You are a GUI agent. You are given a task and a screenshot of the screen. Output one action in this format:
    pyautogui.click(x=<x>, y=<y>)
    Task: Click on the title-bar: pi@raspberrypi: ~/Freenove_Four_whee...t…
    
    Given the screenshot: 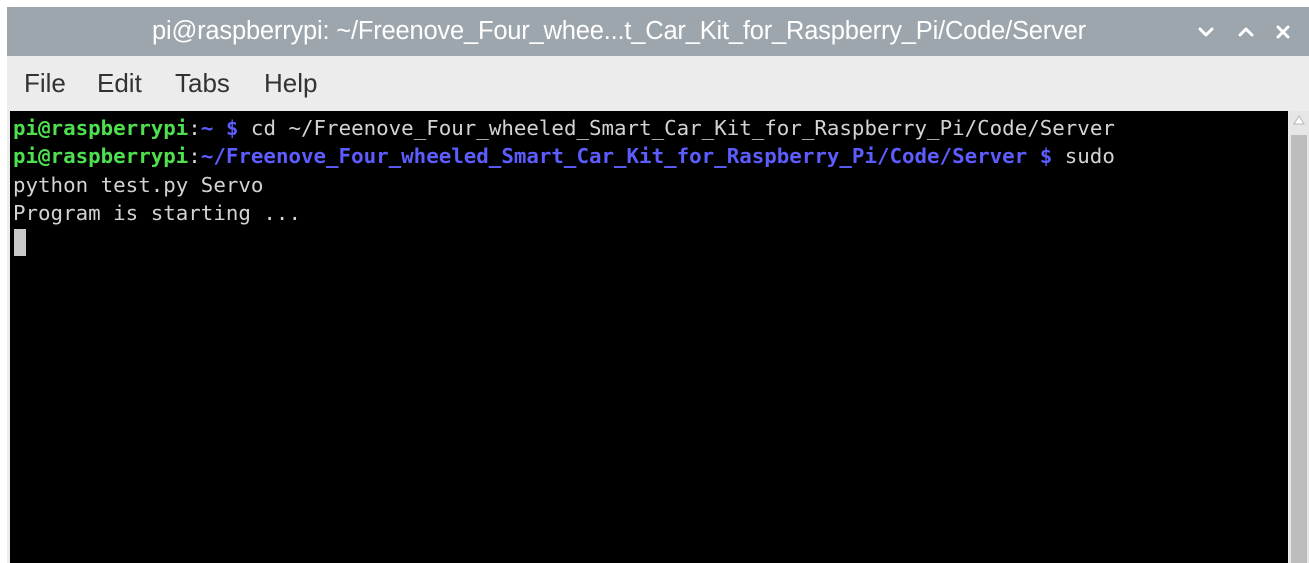 What is the action you would take?
    pyautogui.click(x=658, y=31)
    